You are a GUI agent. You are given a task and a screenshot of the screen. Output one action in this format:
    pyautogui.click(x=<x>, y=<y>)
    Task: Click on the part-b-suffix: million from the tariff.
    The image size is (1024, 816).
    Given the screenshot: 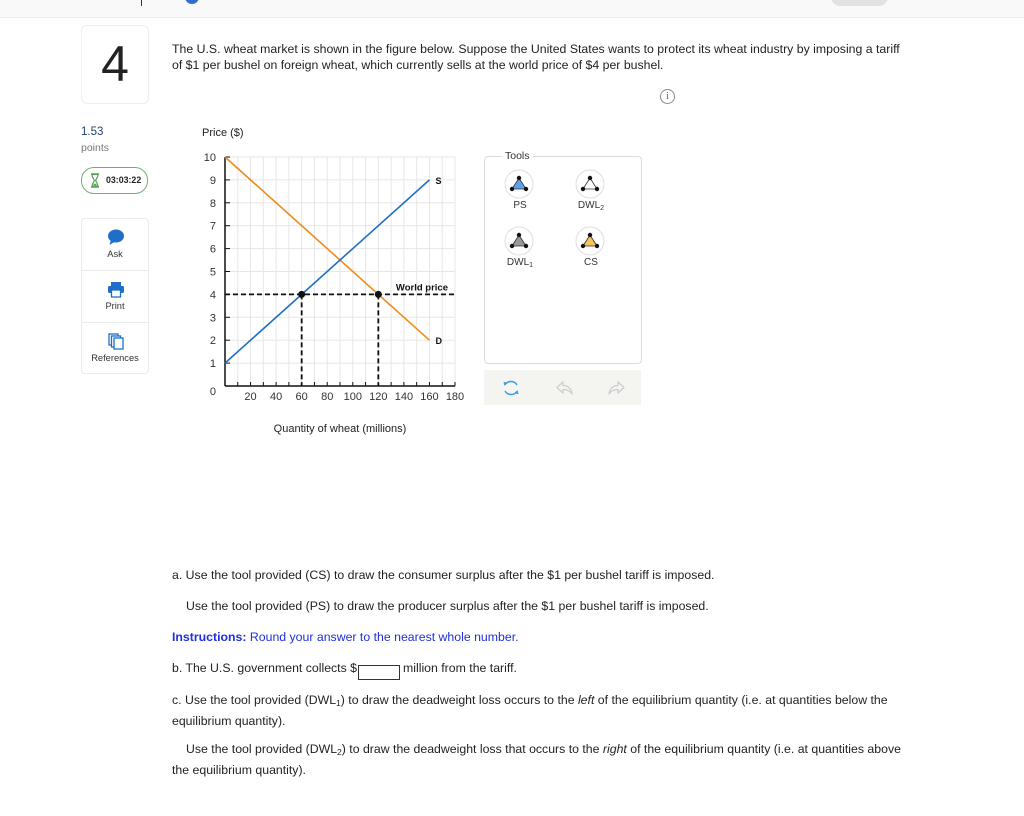 What is the action you would take?
    pyautogui.click(x=460, y=668)
    